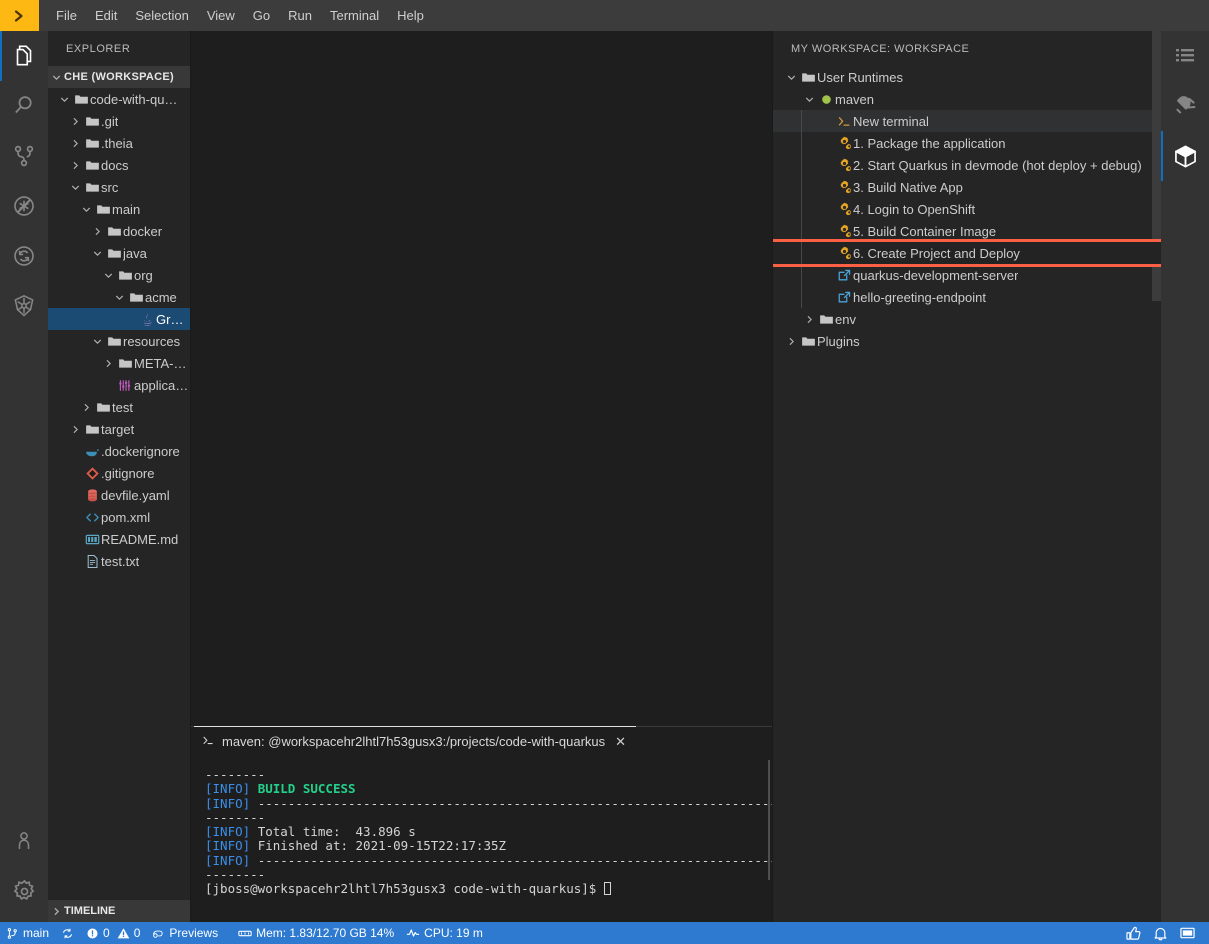 The width and height of the screenshot is (1209, 944). What do you see at coordinates (67, 933) in the screenshot?
I see `status-sync` at bounding box center [67, 933].